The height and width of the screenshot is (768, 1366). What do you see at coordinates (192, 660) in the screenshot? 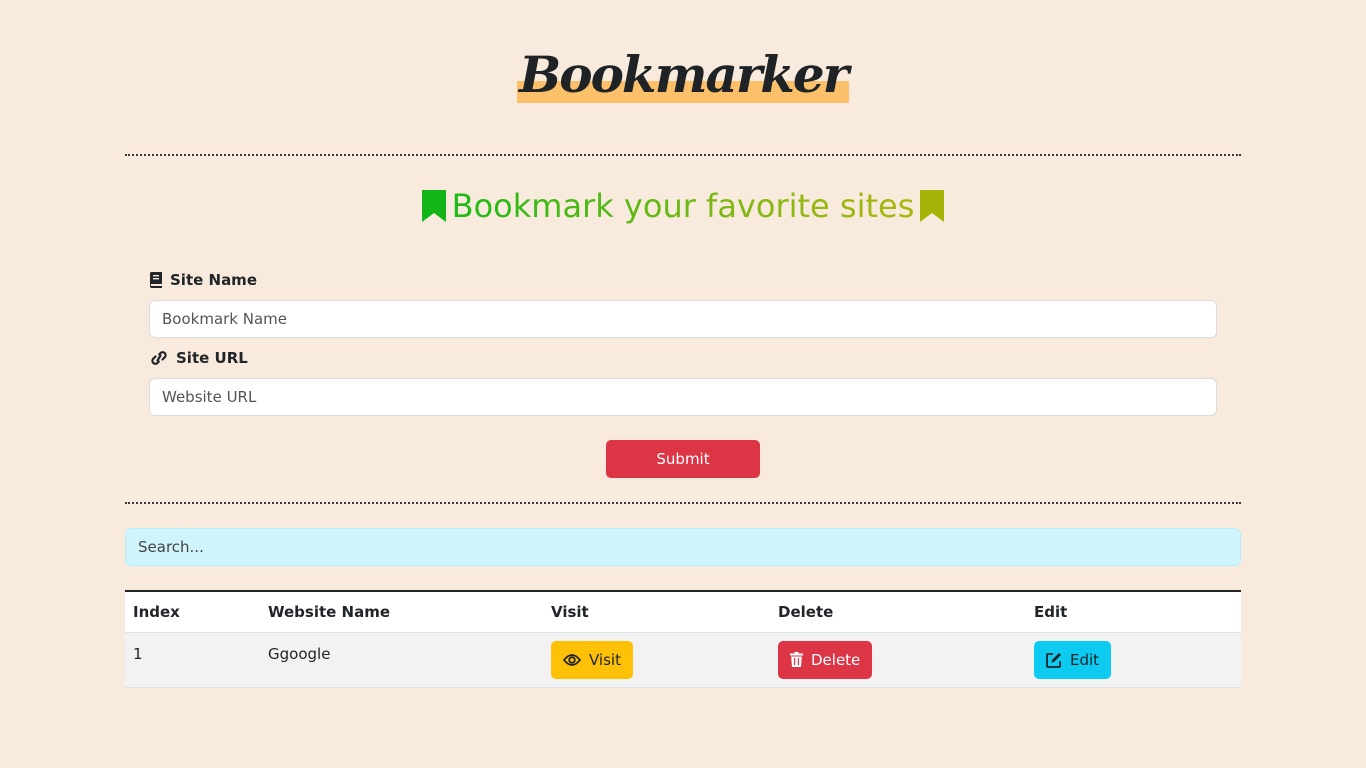
I see `row-index: 1` at bounding box center [192, 660].